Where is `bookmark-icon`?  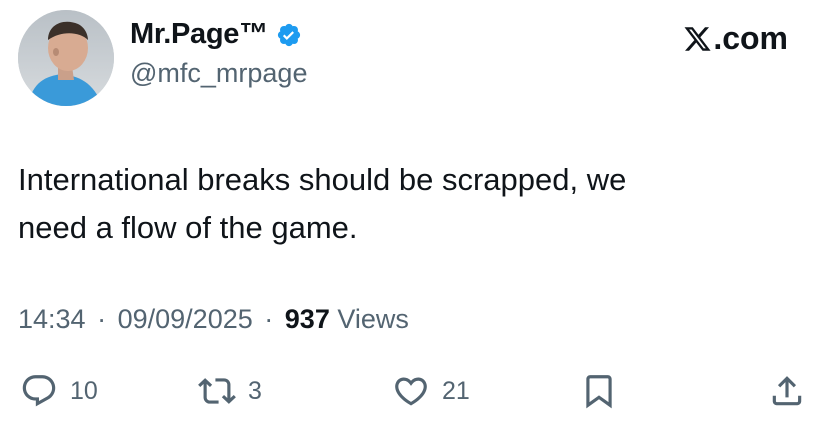 bookmark-icon is located at coordinates (599, 392).